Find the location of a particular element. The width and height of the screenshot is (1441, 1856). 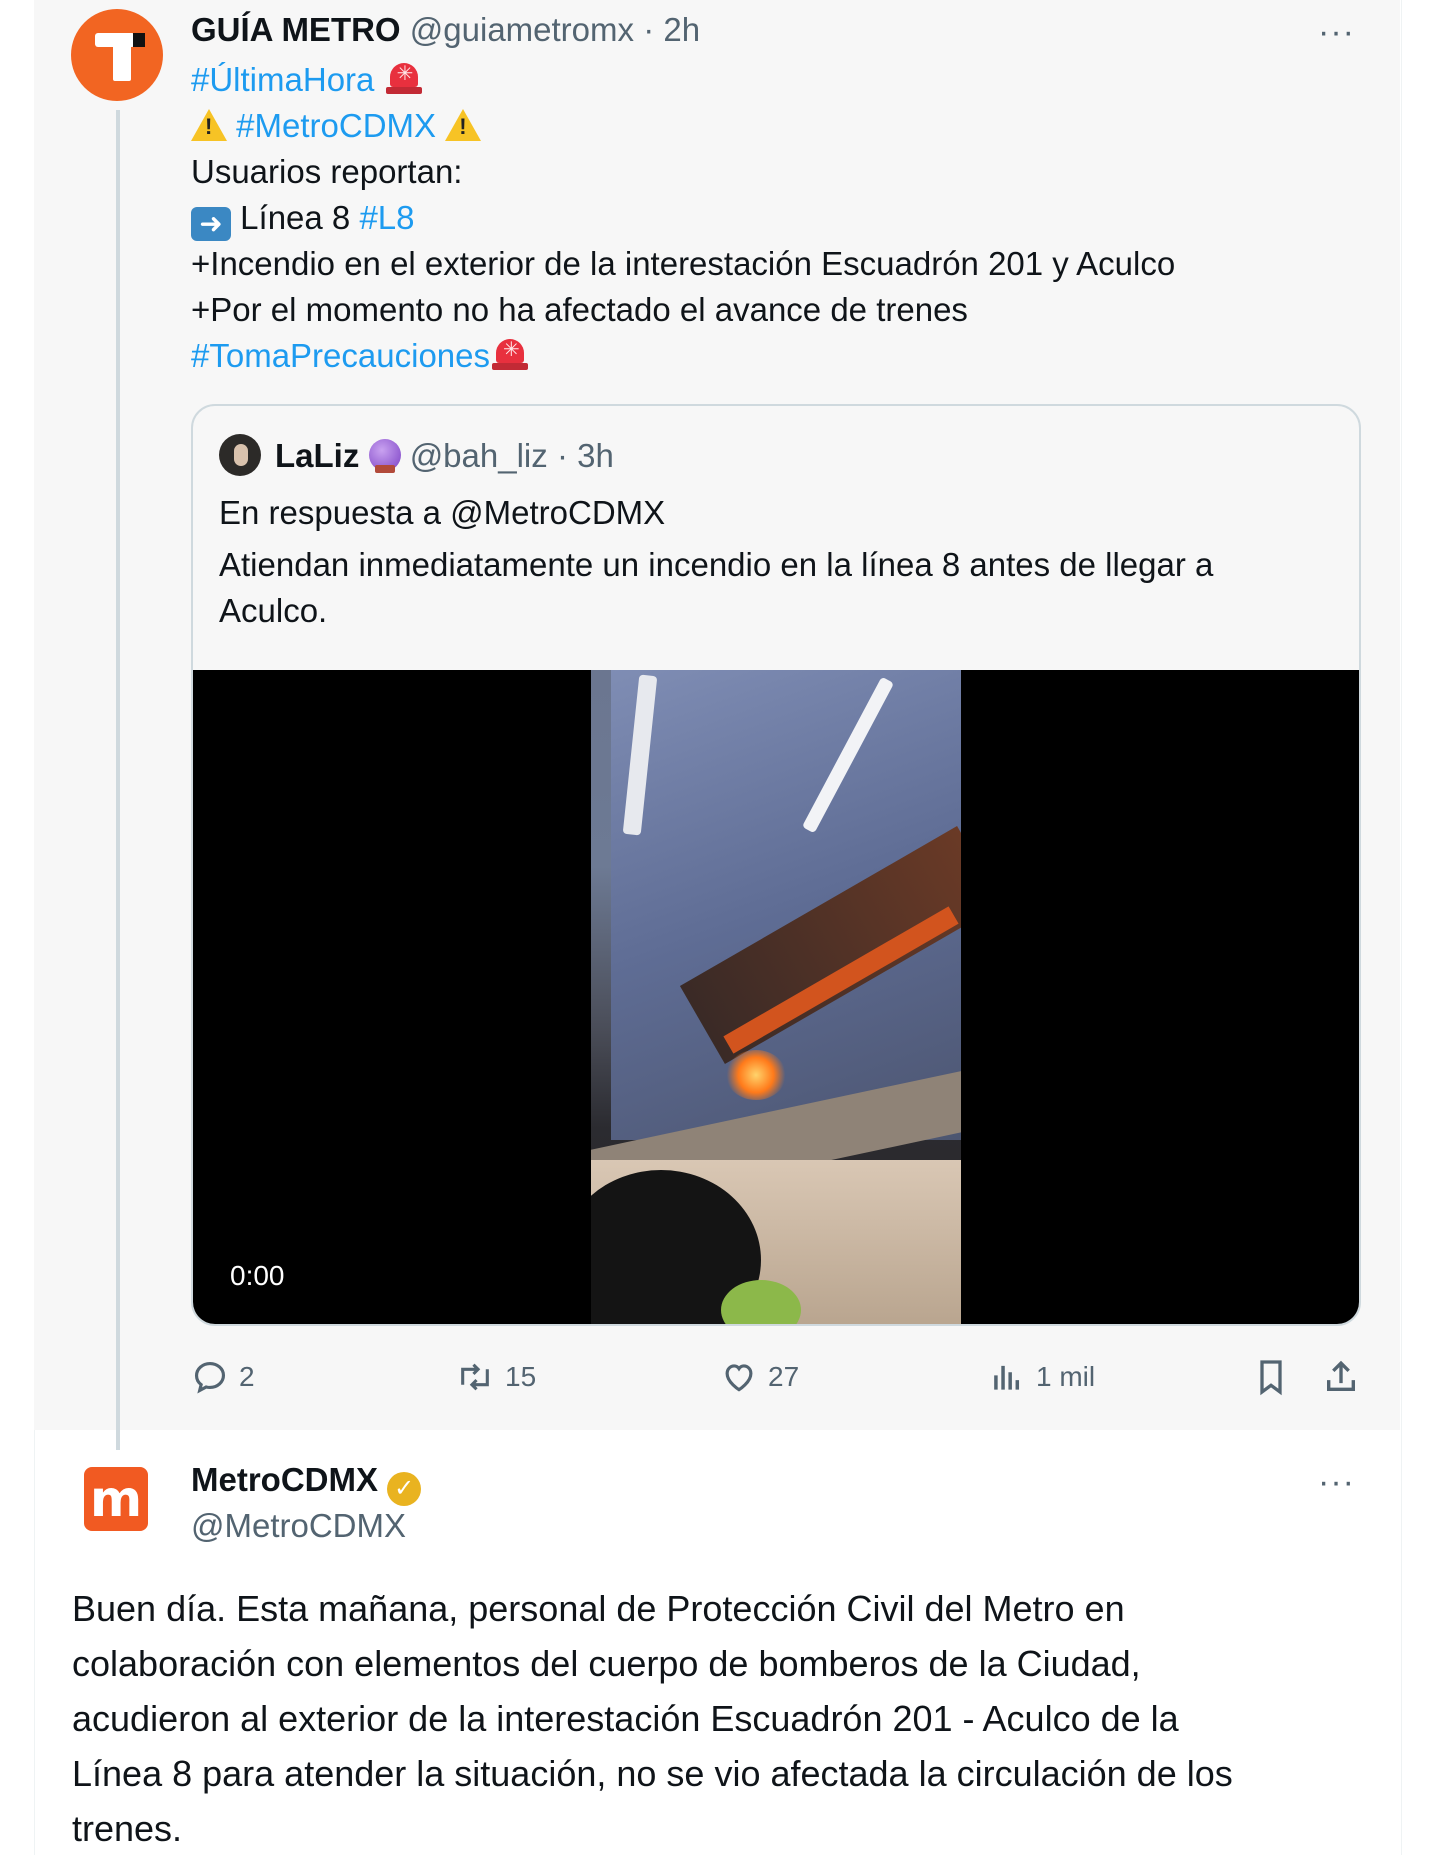

metrocdmx-avatar: m is located at coordinates (116, 1499).